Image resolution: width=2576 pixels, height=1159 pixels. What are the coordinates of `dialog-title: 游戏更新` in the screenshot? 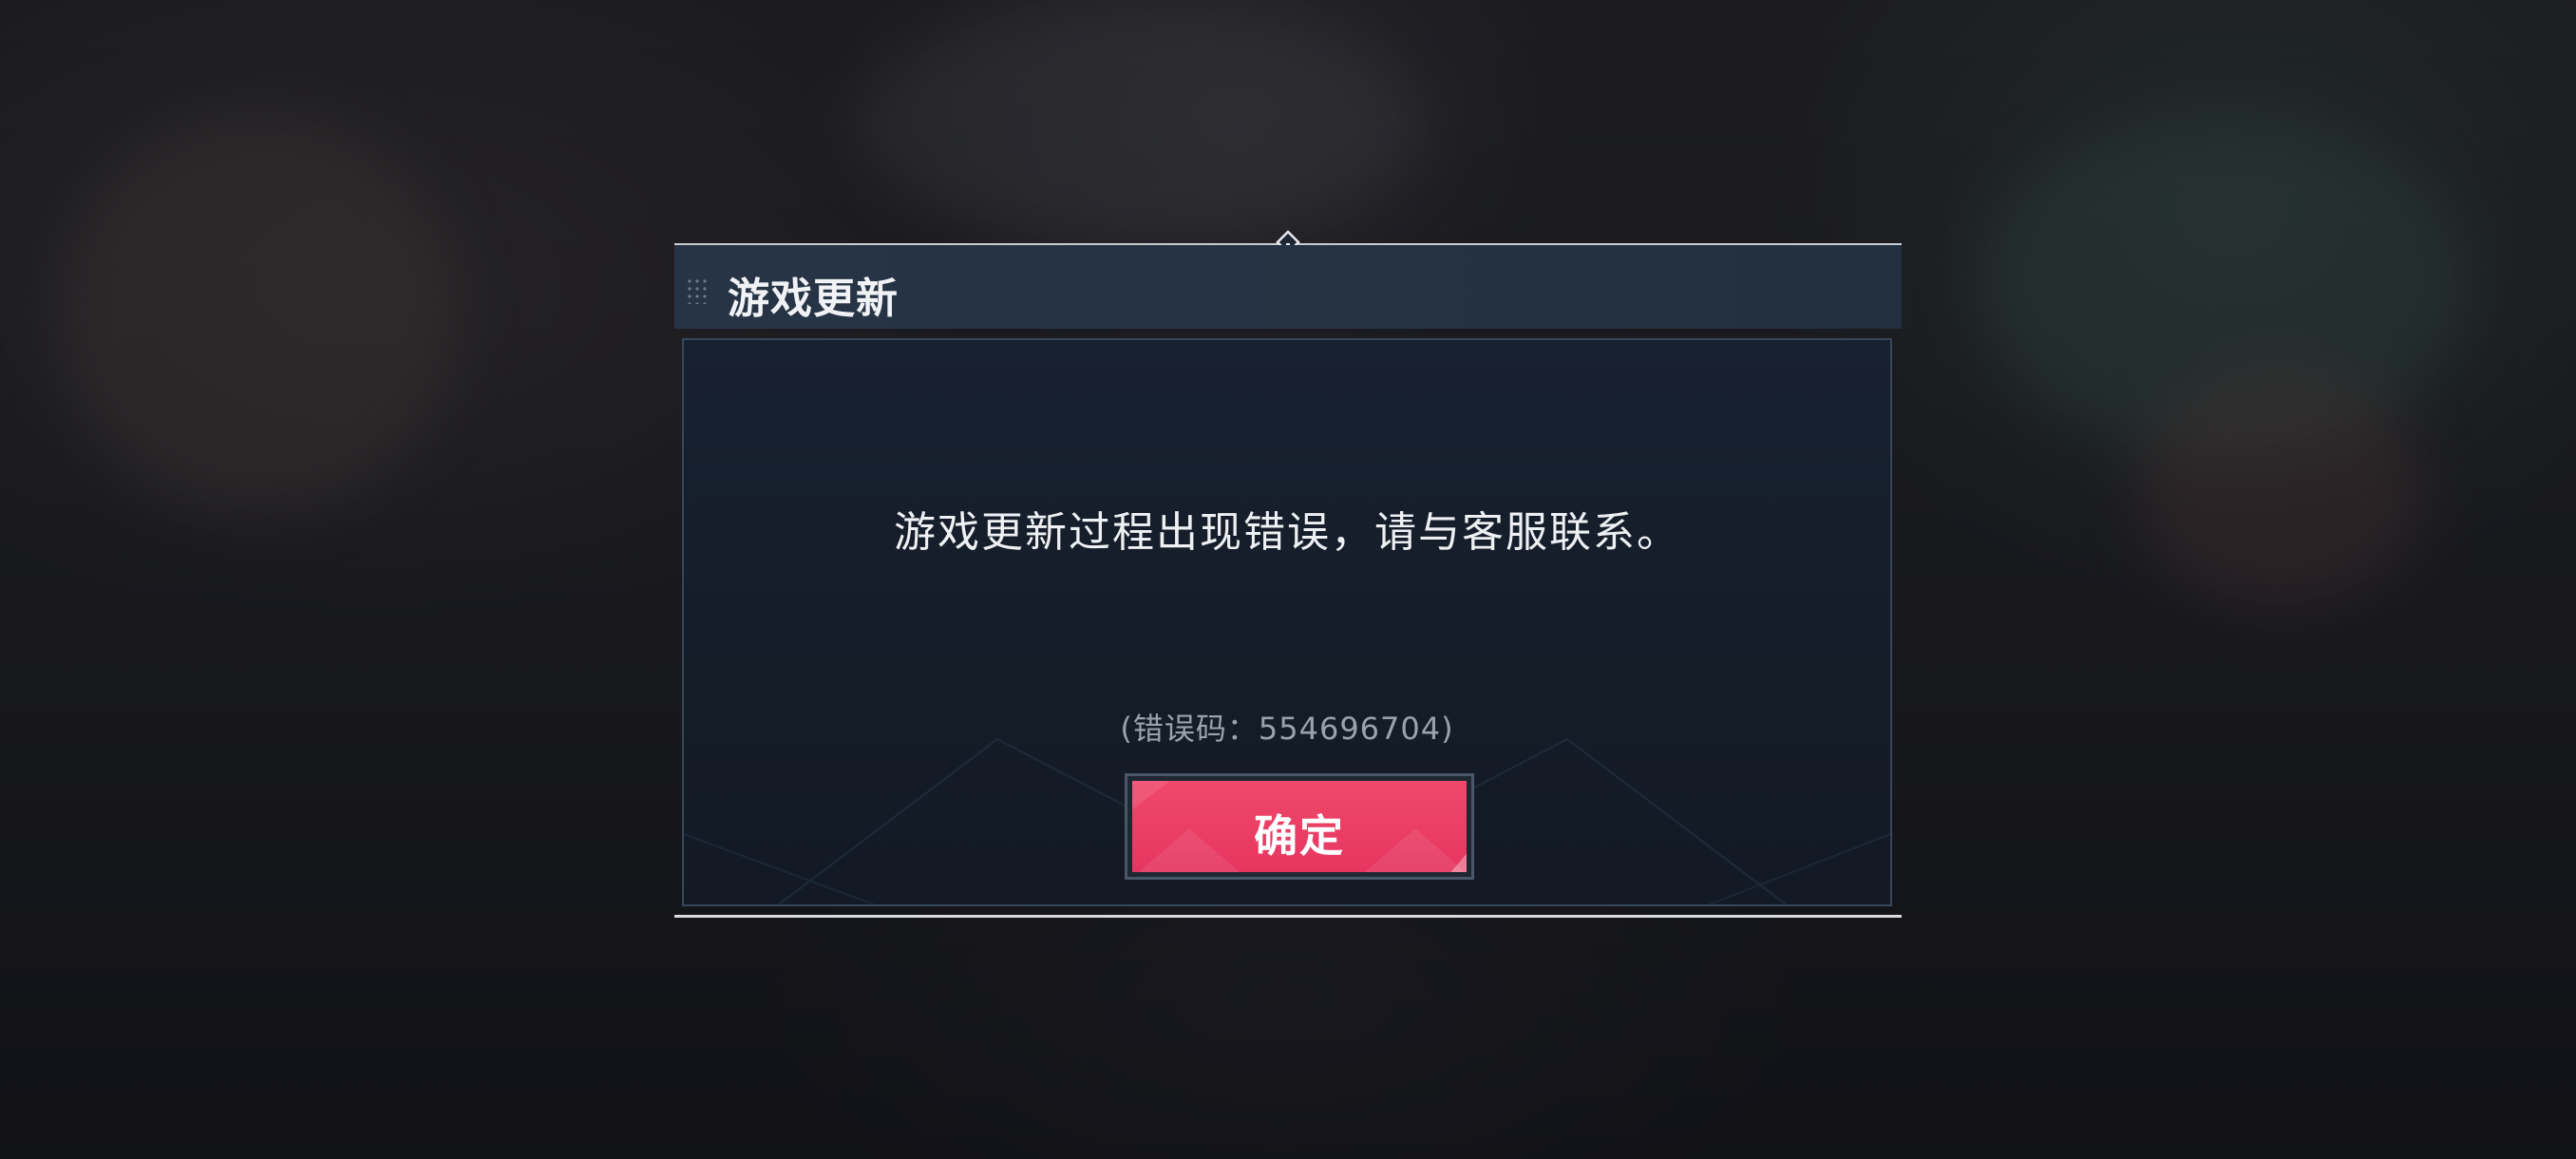 It's located at (813, 299).